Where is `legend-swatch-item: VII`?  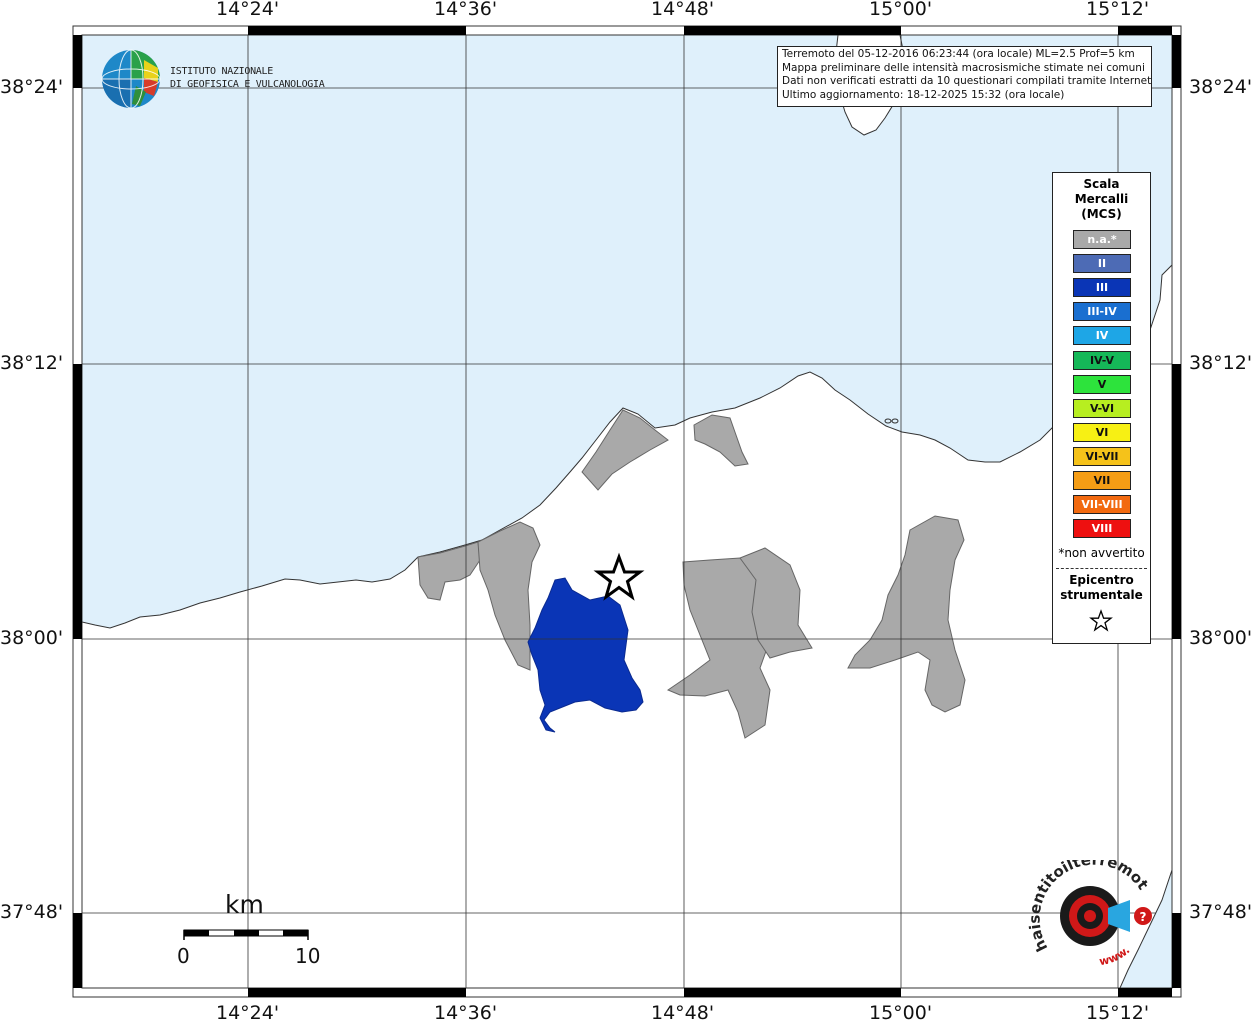 legend-swatch-item: VII is located at coordinates (1102, 480).